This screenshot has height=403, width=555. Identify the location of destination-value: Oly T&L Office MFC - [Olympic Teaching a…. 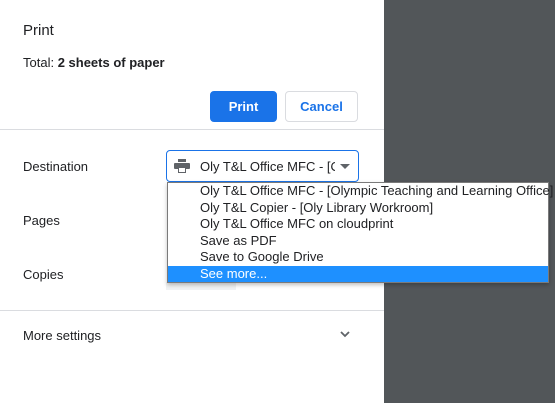
(267, 166).